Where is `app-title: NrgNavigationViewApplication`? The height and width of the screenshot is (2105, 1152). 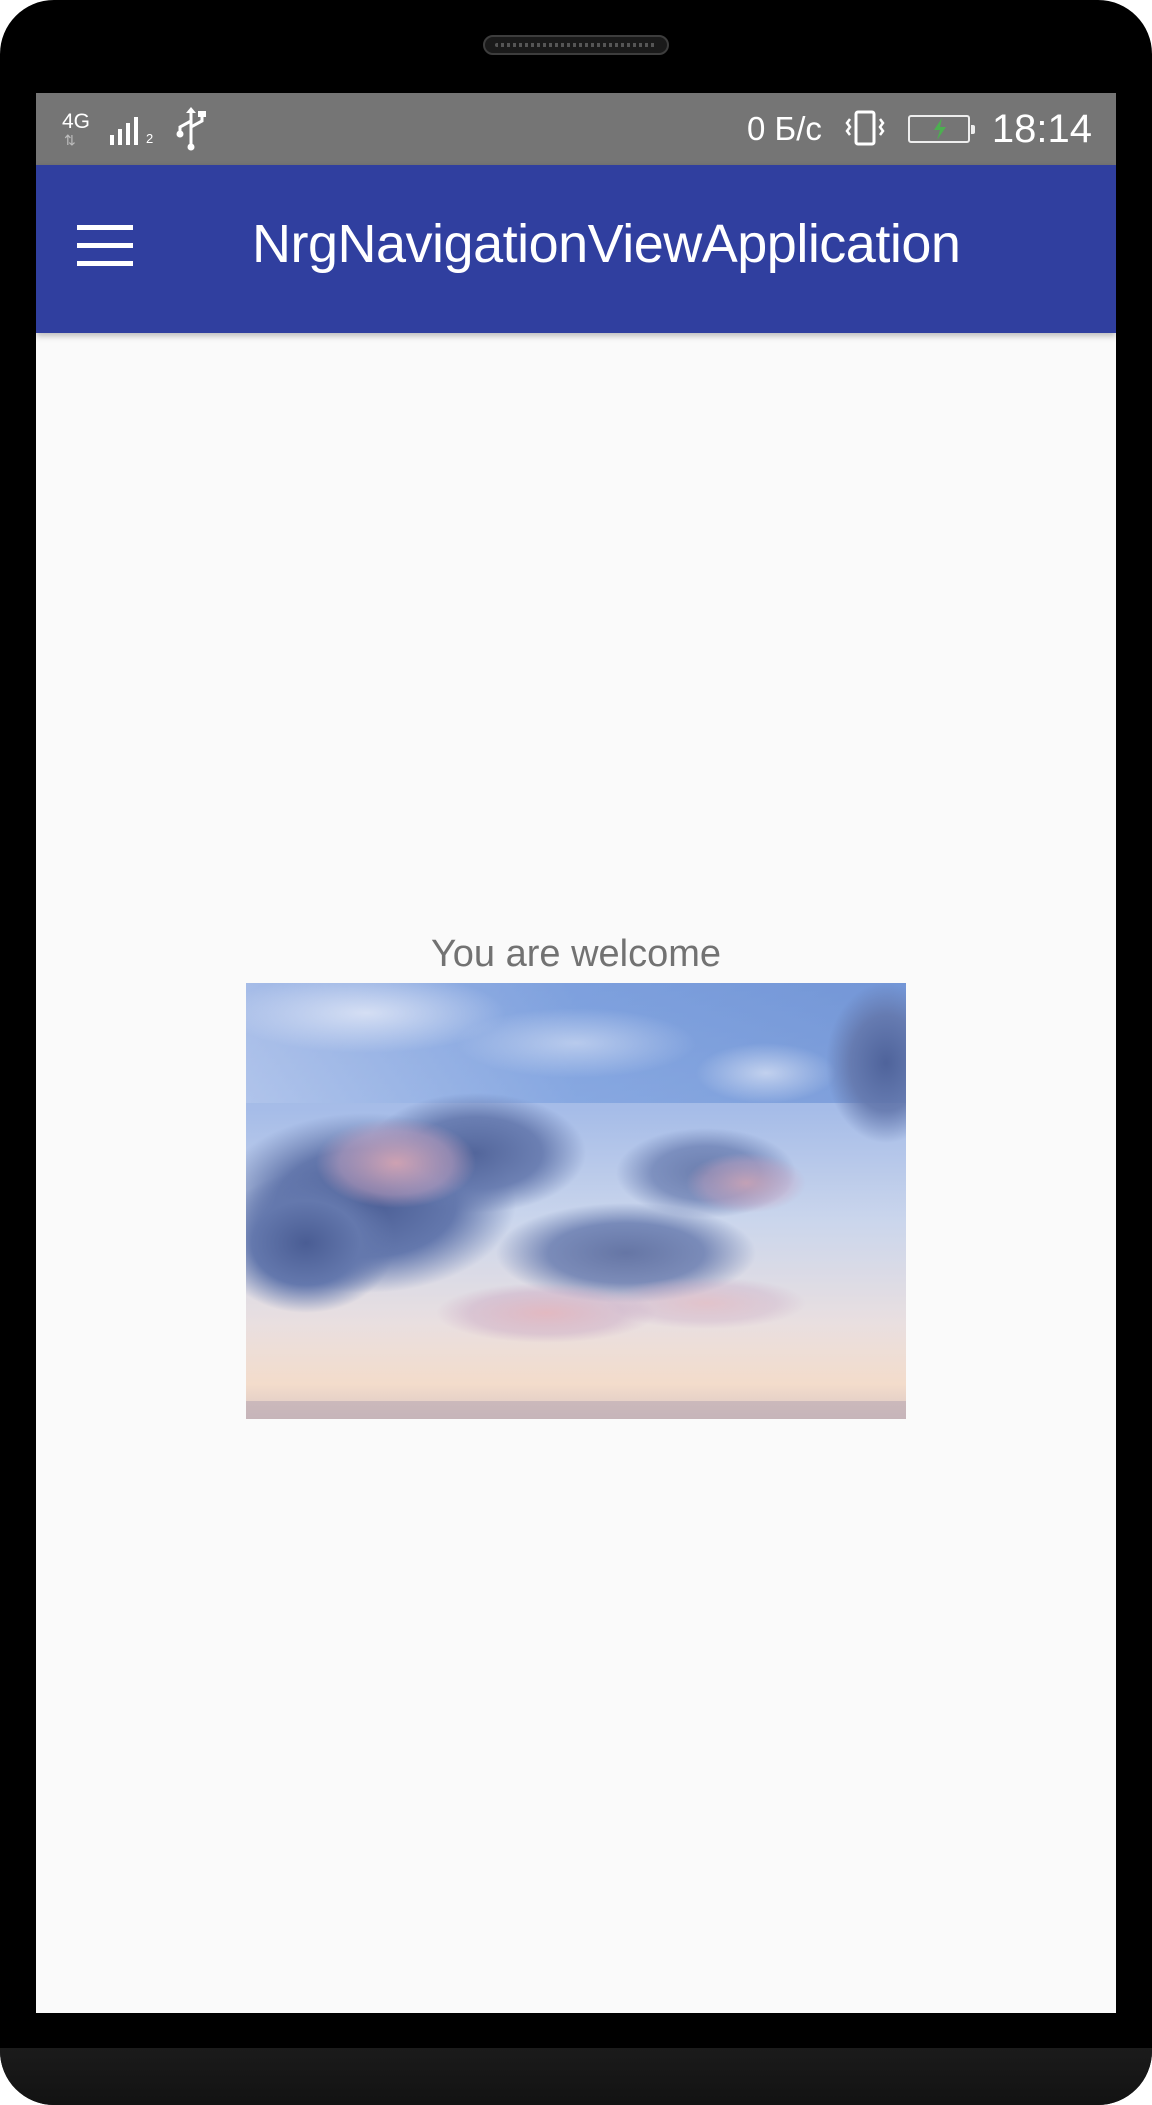
app-title: NrgNavigationViewApplication is located at coordinates (606, 244).